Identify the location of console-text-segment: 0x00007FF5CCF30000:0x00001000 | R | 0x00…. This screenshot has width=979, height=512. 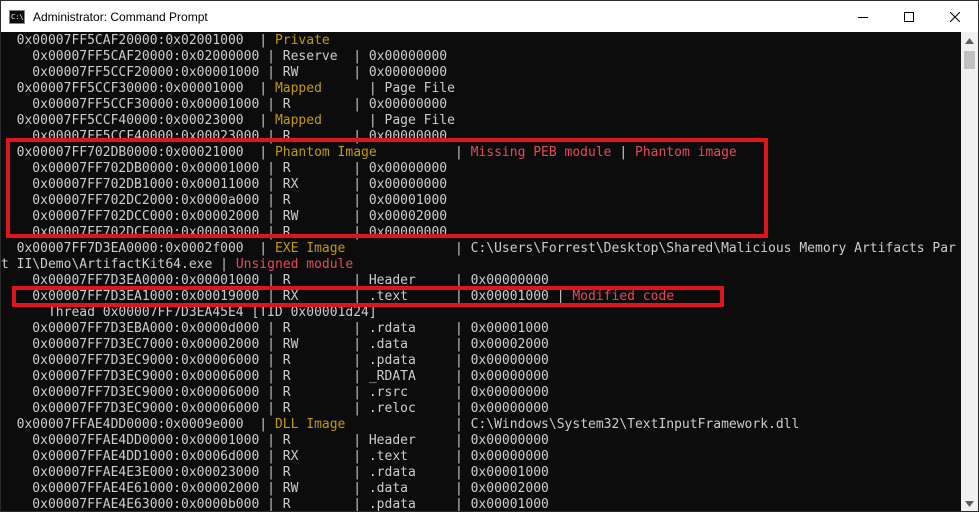
(224, 104).